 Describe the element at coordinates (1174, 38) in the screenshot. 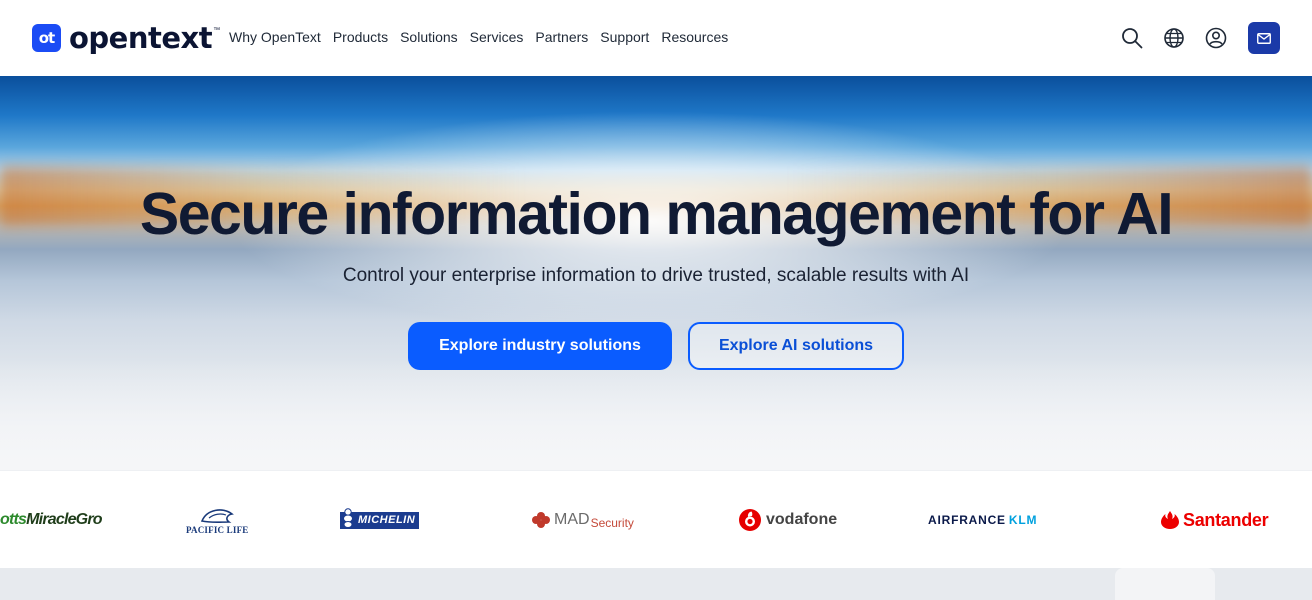

I see `globe-icon` at that location.